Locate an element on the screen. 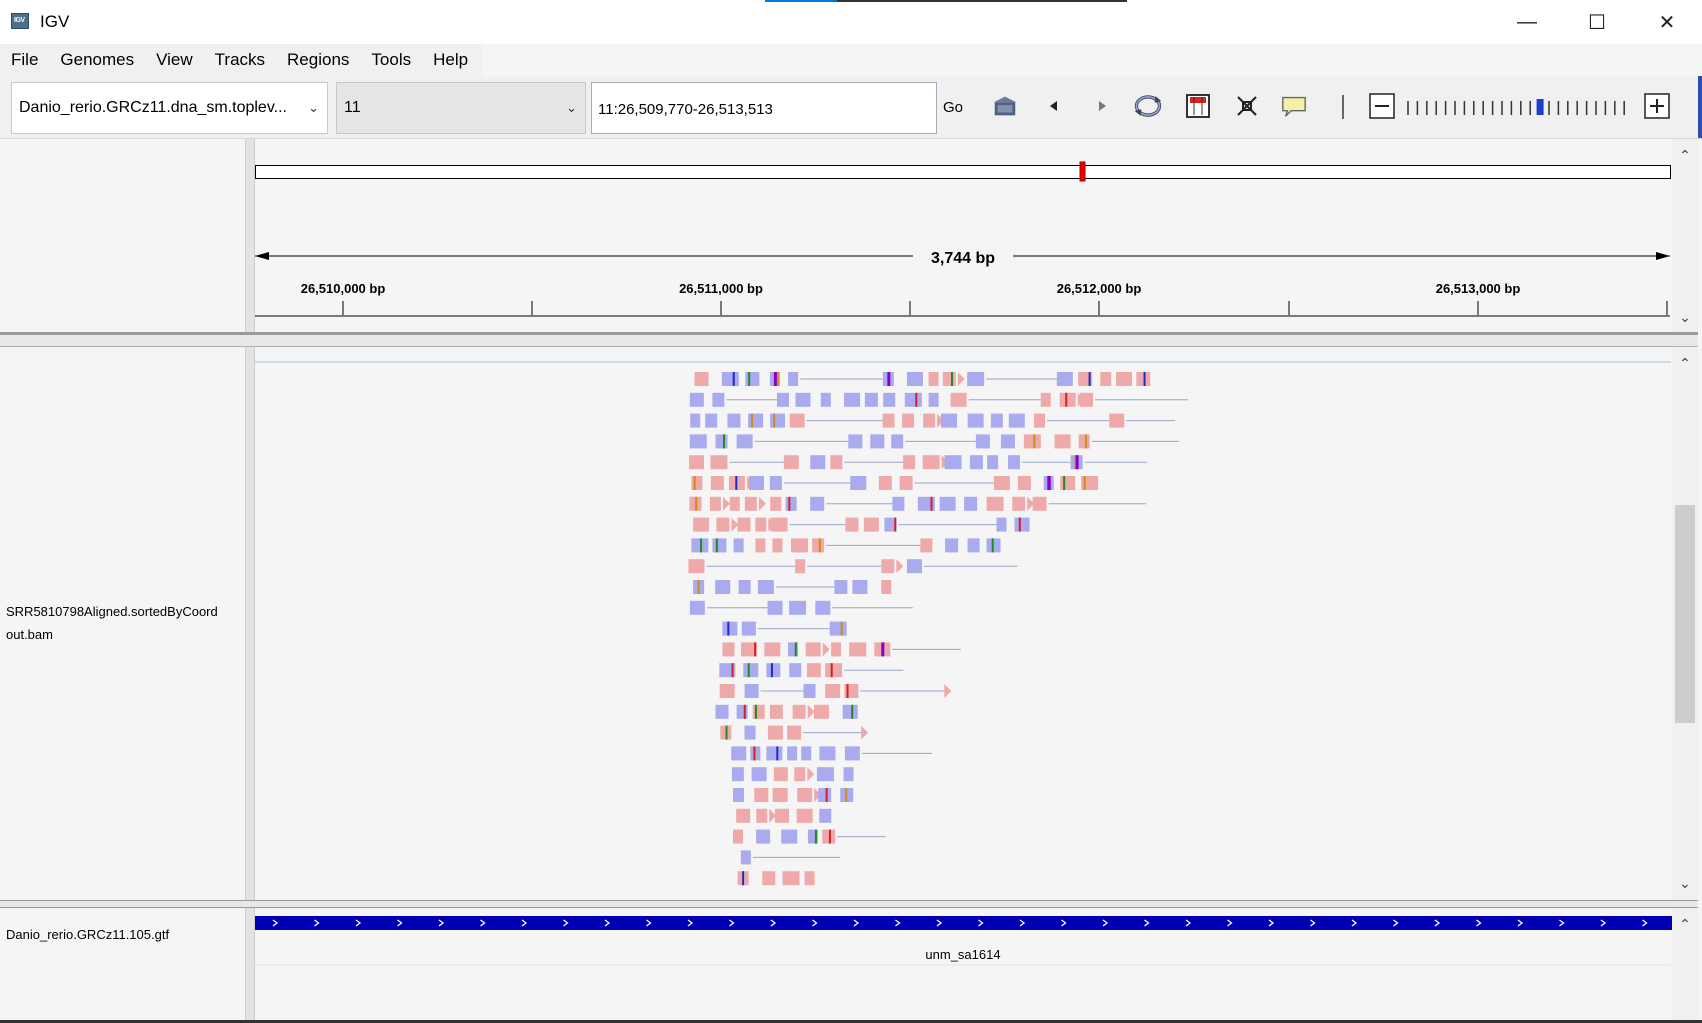 Image resolution: width=1702 pixels, height=1023 pixels. zoom-out-icon is located at coordinates (1382, 106).